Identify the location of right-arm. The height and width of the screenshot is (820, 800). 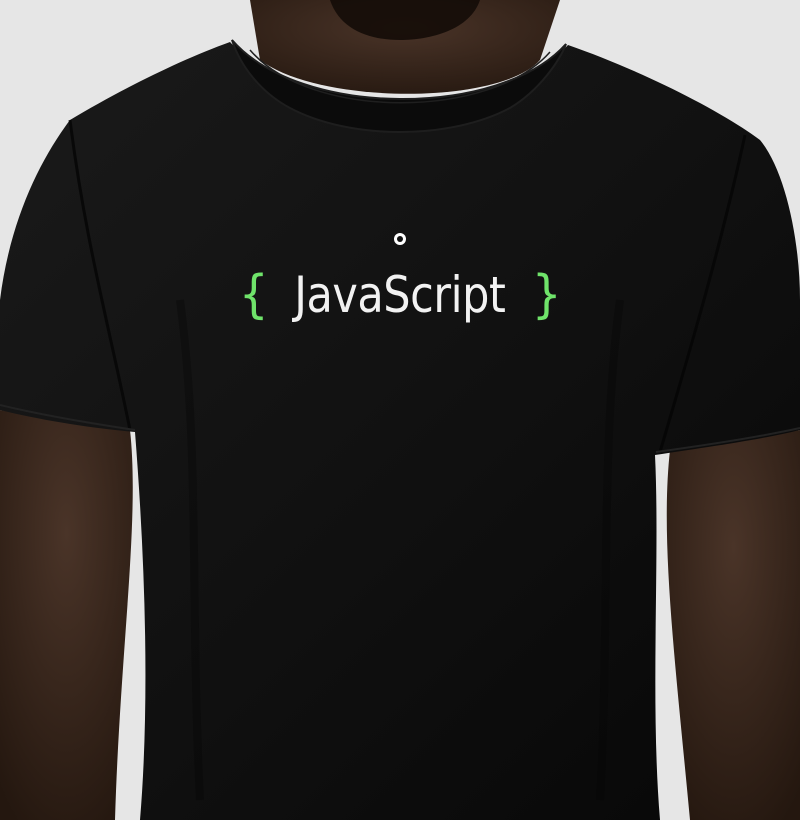
(733, 625).